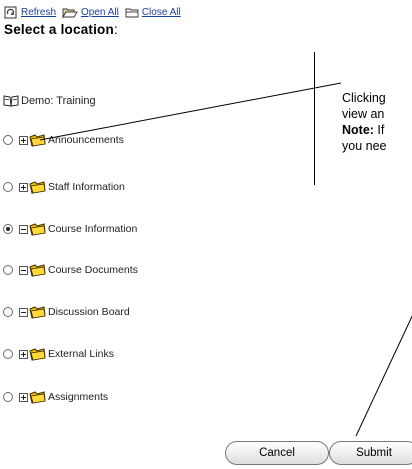 The height and width of the screenshot is (469, 412). What do you see at coordinates (277, 453) in the screenshot?
I see `cancel-button: Cancel` at bounding box center [277, 453].